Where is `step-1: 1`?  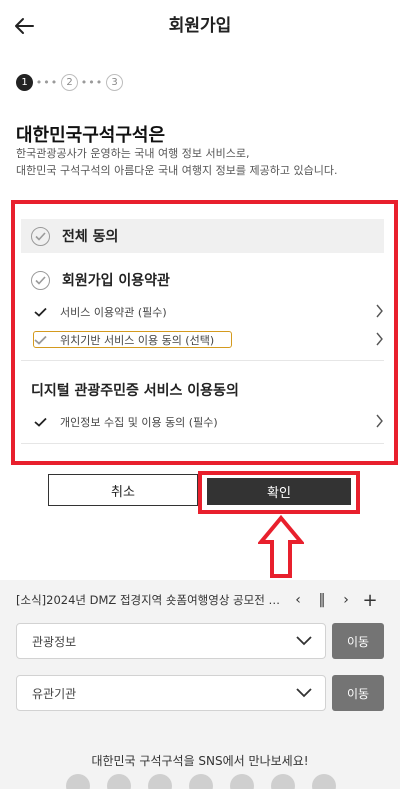 step-1: 1 is located at coordinates (24, 82).